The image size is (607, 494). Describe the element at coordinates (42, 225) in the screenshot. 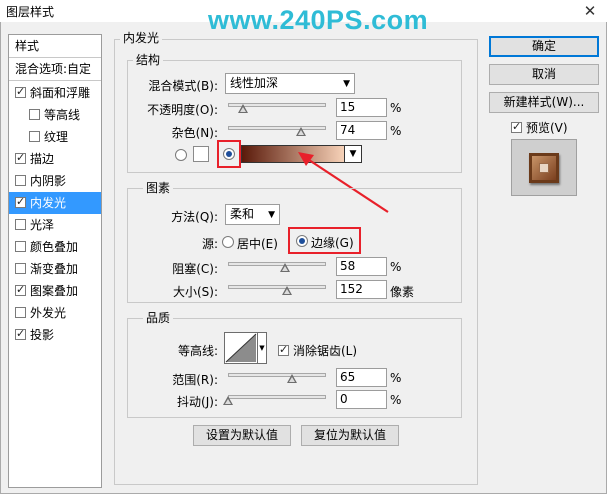

I see `sidebar-item-label: 光泽` at that location.